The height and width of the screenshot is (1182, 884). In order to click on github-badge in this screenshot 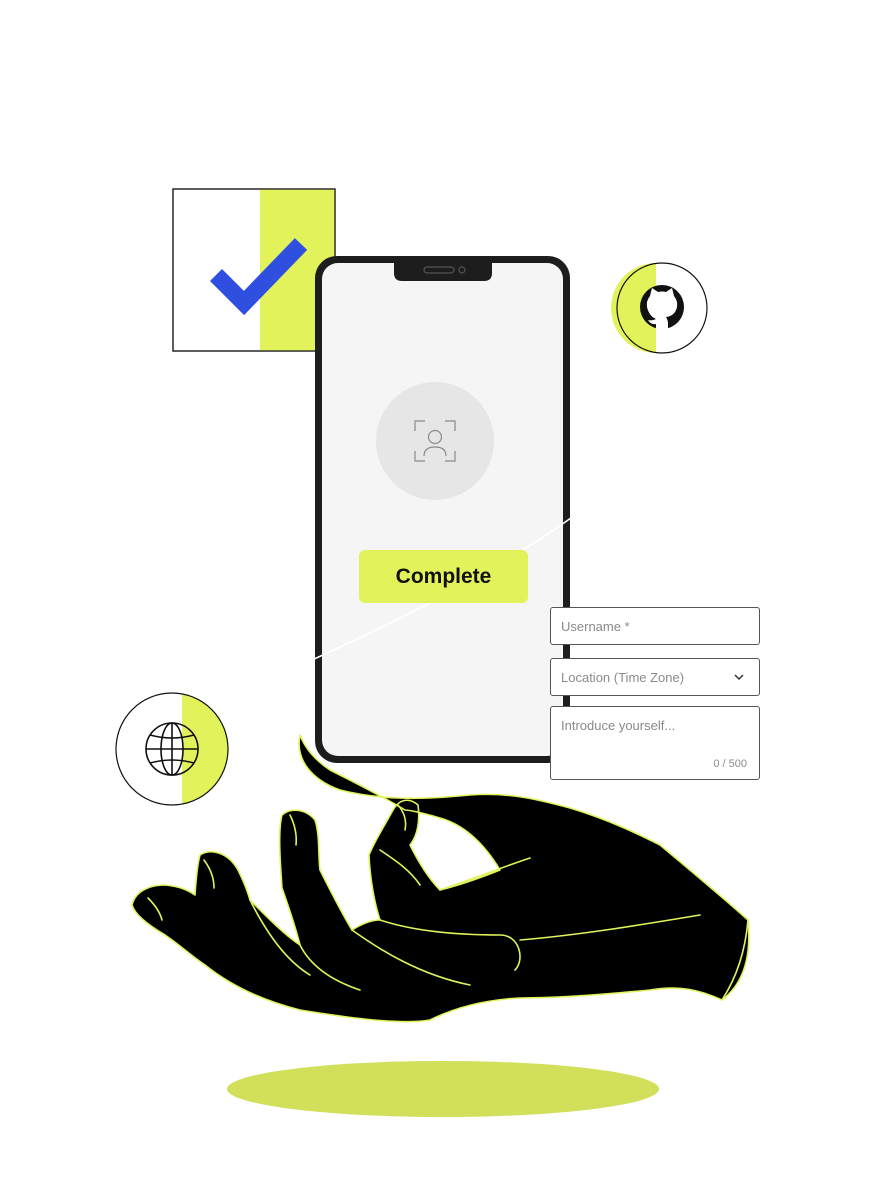, I will do `click(659, 308)`.